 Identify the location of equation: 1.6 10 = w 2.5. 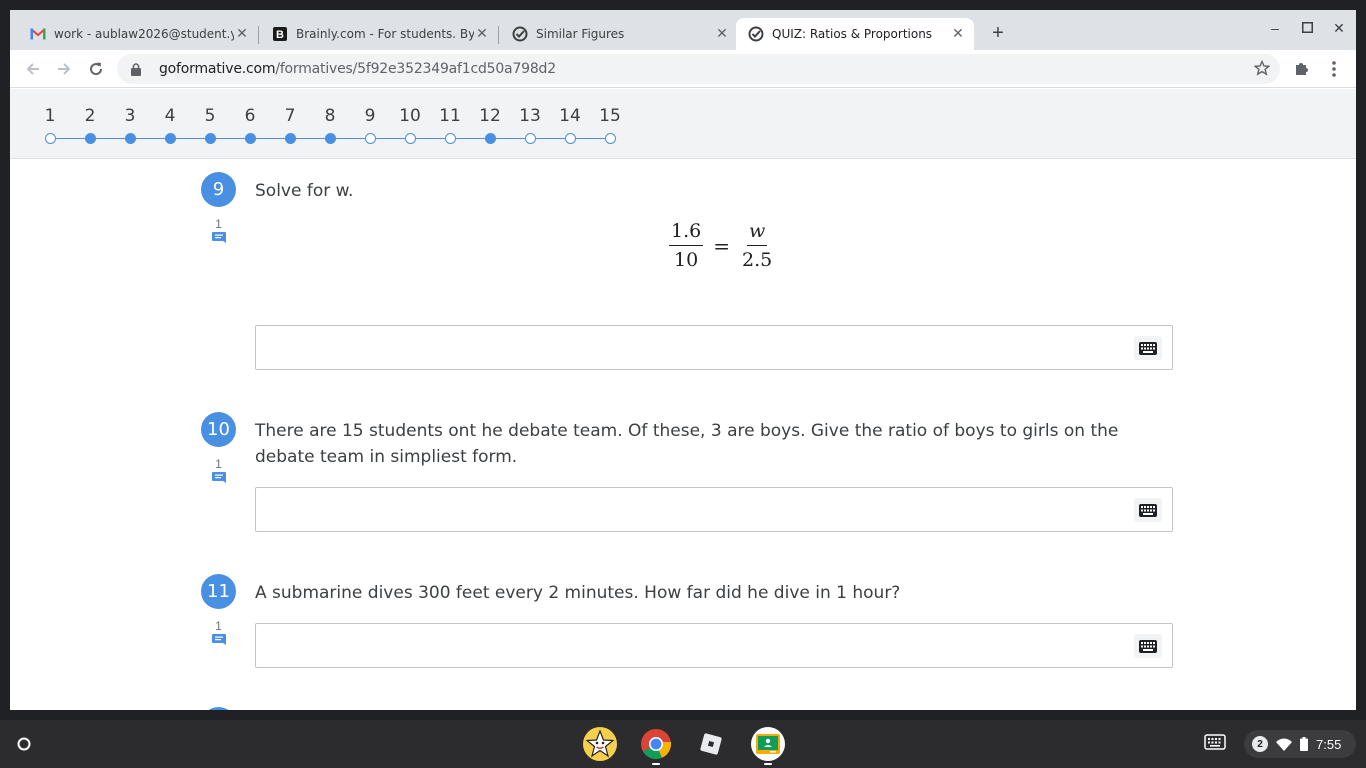
(721, 245).